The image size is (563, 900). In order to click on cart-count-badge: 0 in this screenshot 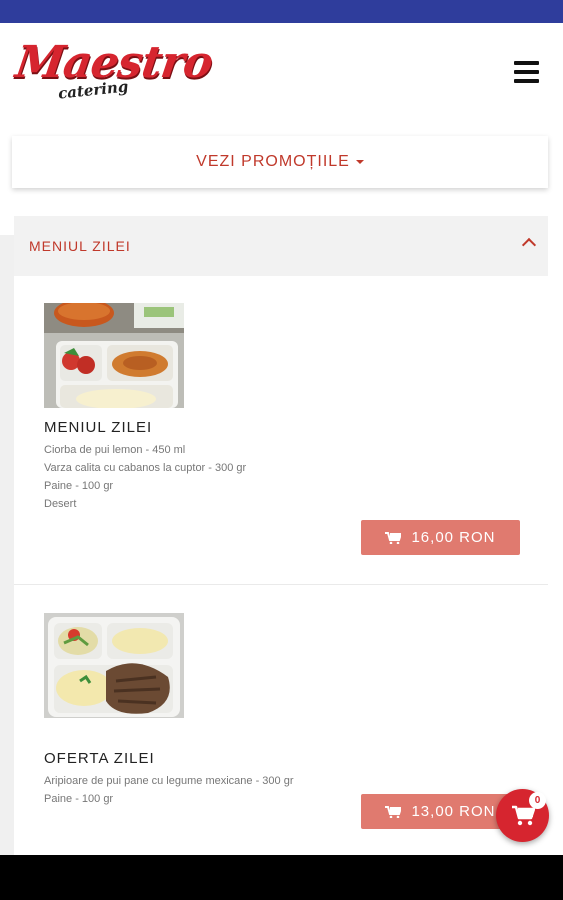, I will do `click(537, 800)`.